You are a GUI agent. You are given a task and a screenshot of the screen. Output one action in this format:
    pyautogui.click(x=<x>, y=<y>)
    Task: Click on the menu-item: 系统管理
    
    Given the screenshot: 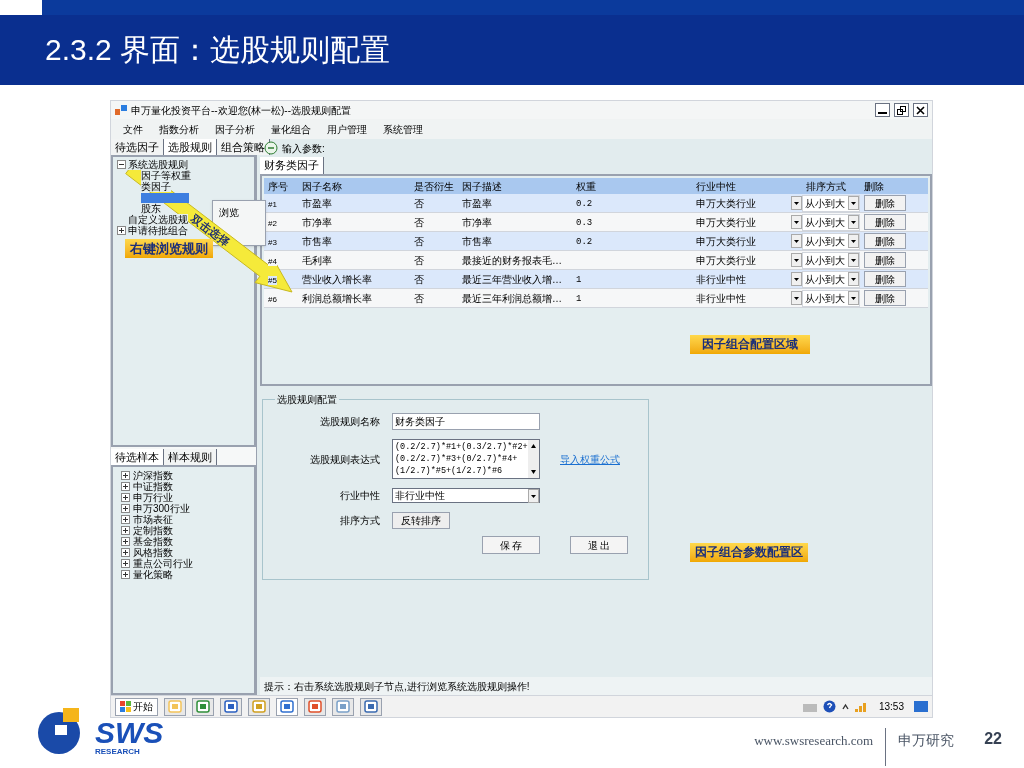 What is the action you would take?
    pyautogui.click(x=403, y=129)
    